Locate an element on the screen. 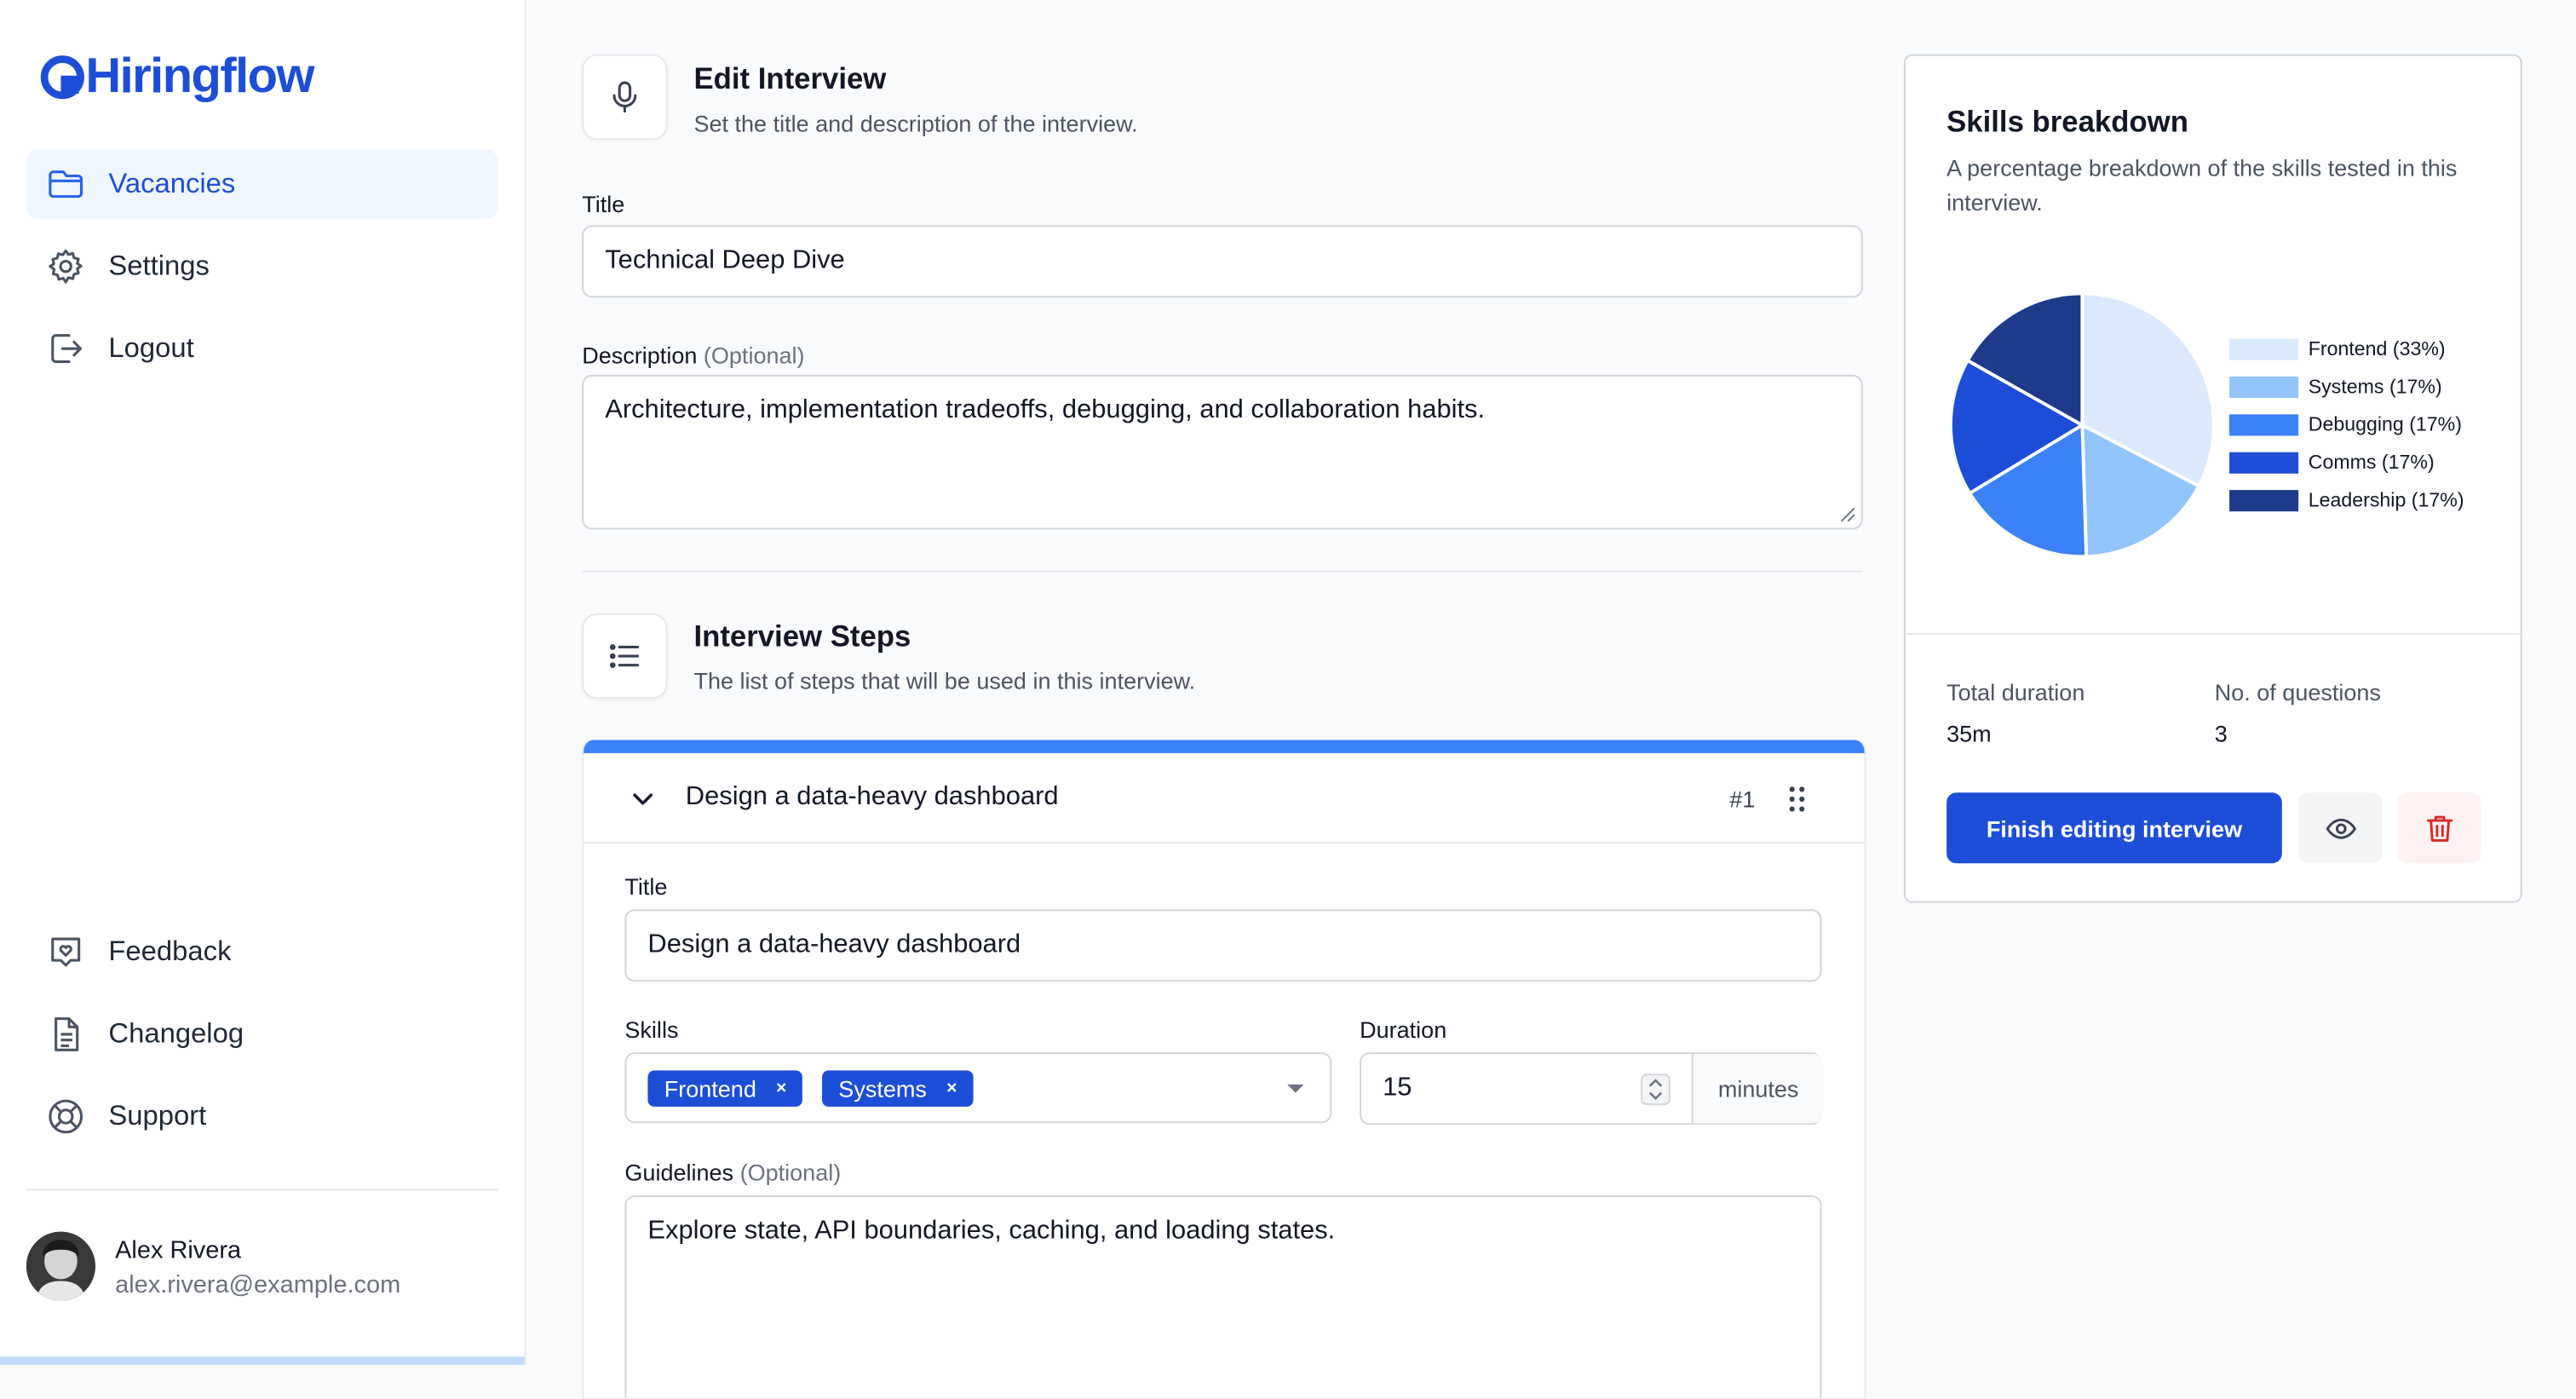 The width and height of the screenshot is (2576, 1399). delete-button is located at coordinates (2439, 828).